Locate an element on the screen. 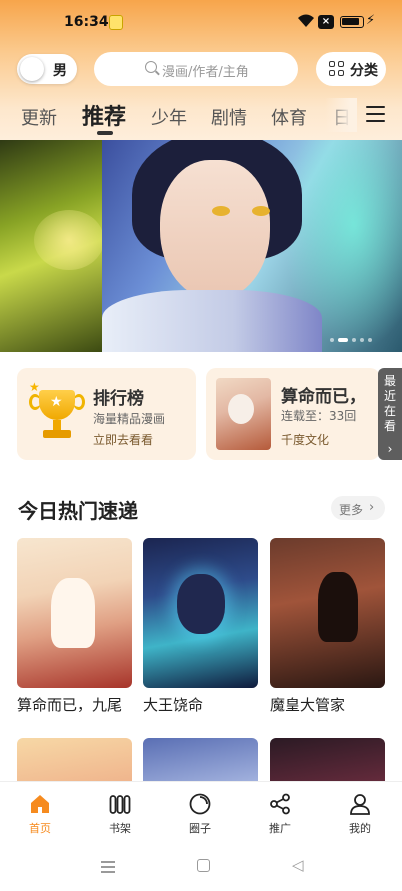 This screenshot has width=402, height=891. search-placeholder: 漫画/作者/主角 is located at coordinates (205, 72).